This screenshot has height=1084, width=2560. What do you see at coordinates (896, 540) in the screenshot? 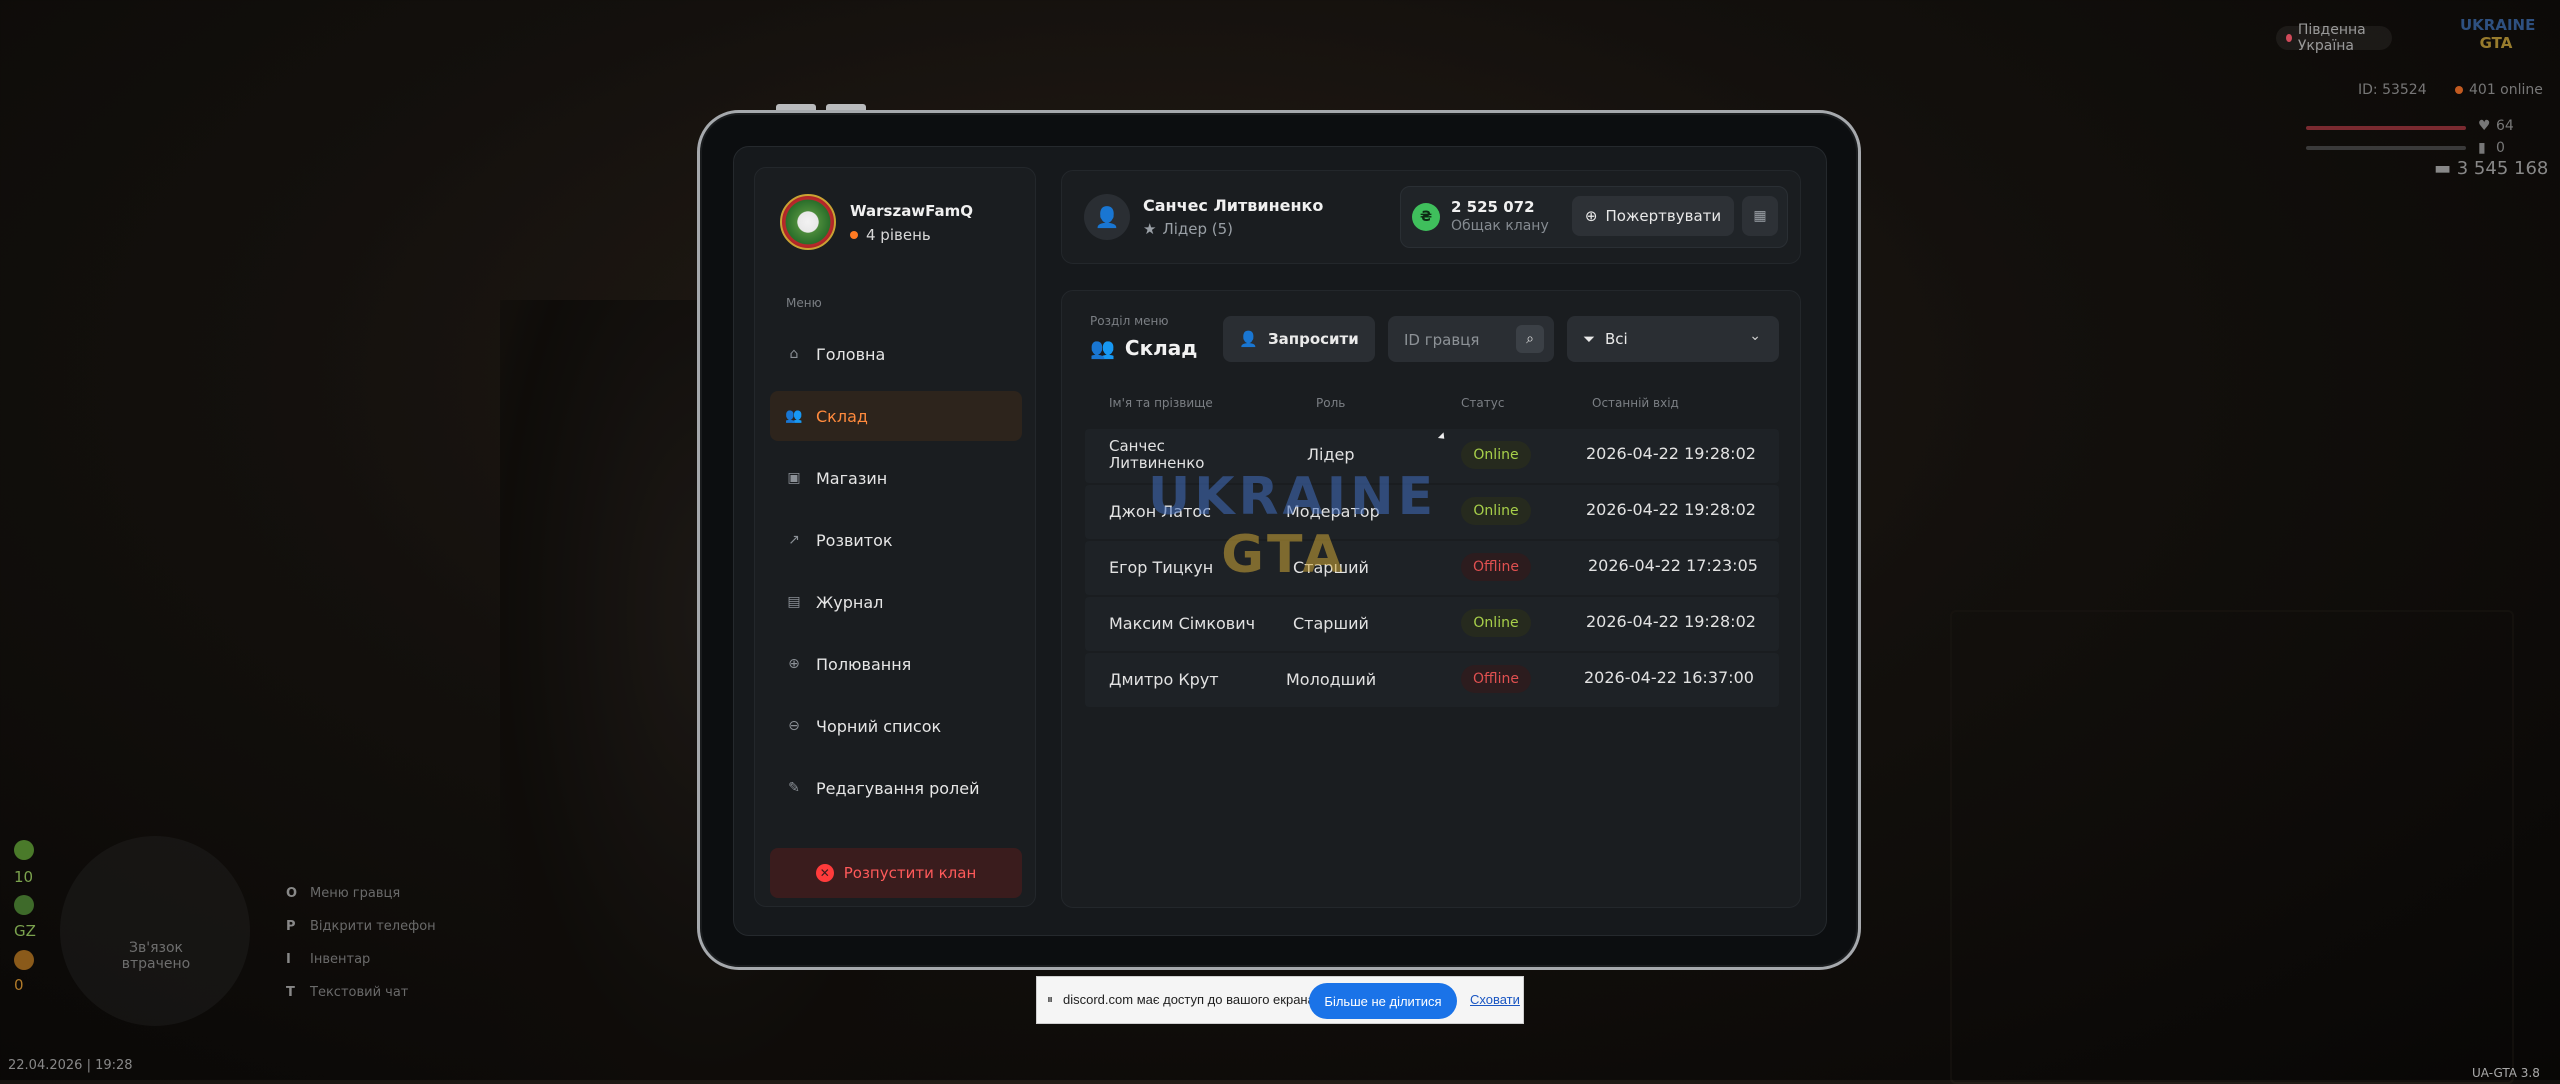
I see `sidebar-item-development: ↗ Розвиток` at bounding box center [896, 540].